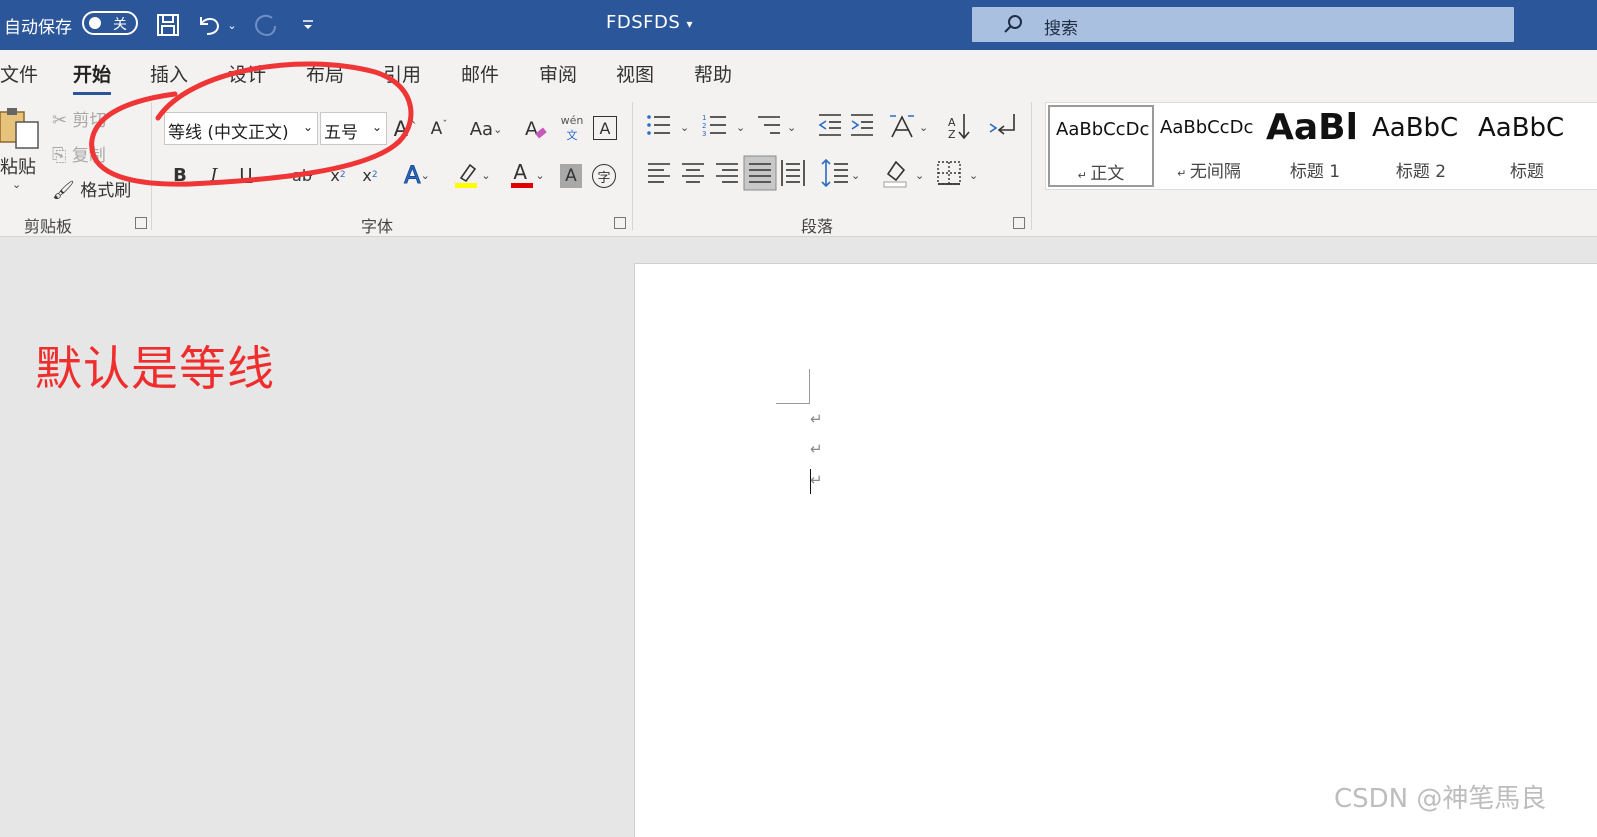  Describe the element at coordinates (246, 175) in the screenshot. I see `underline-button: U` at that location.